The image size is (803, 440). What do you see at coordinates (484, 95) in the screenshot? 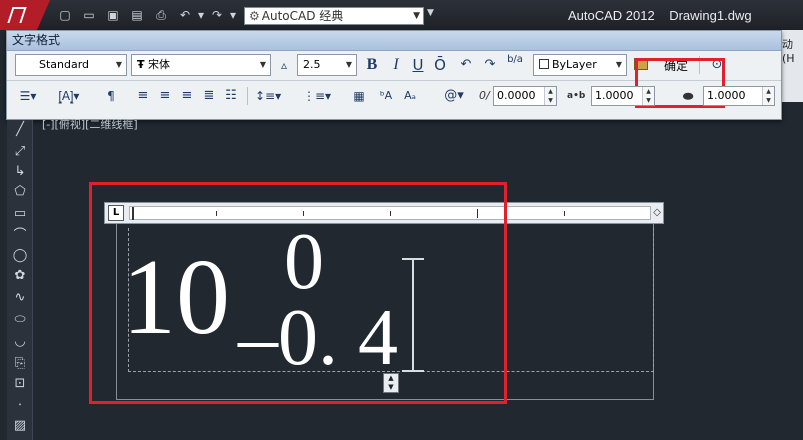
I see `oblique-angle-icon: 0/` at bounding box center [484, 95].